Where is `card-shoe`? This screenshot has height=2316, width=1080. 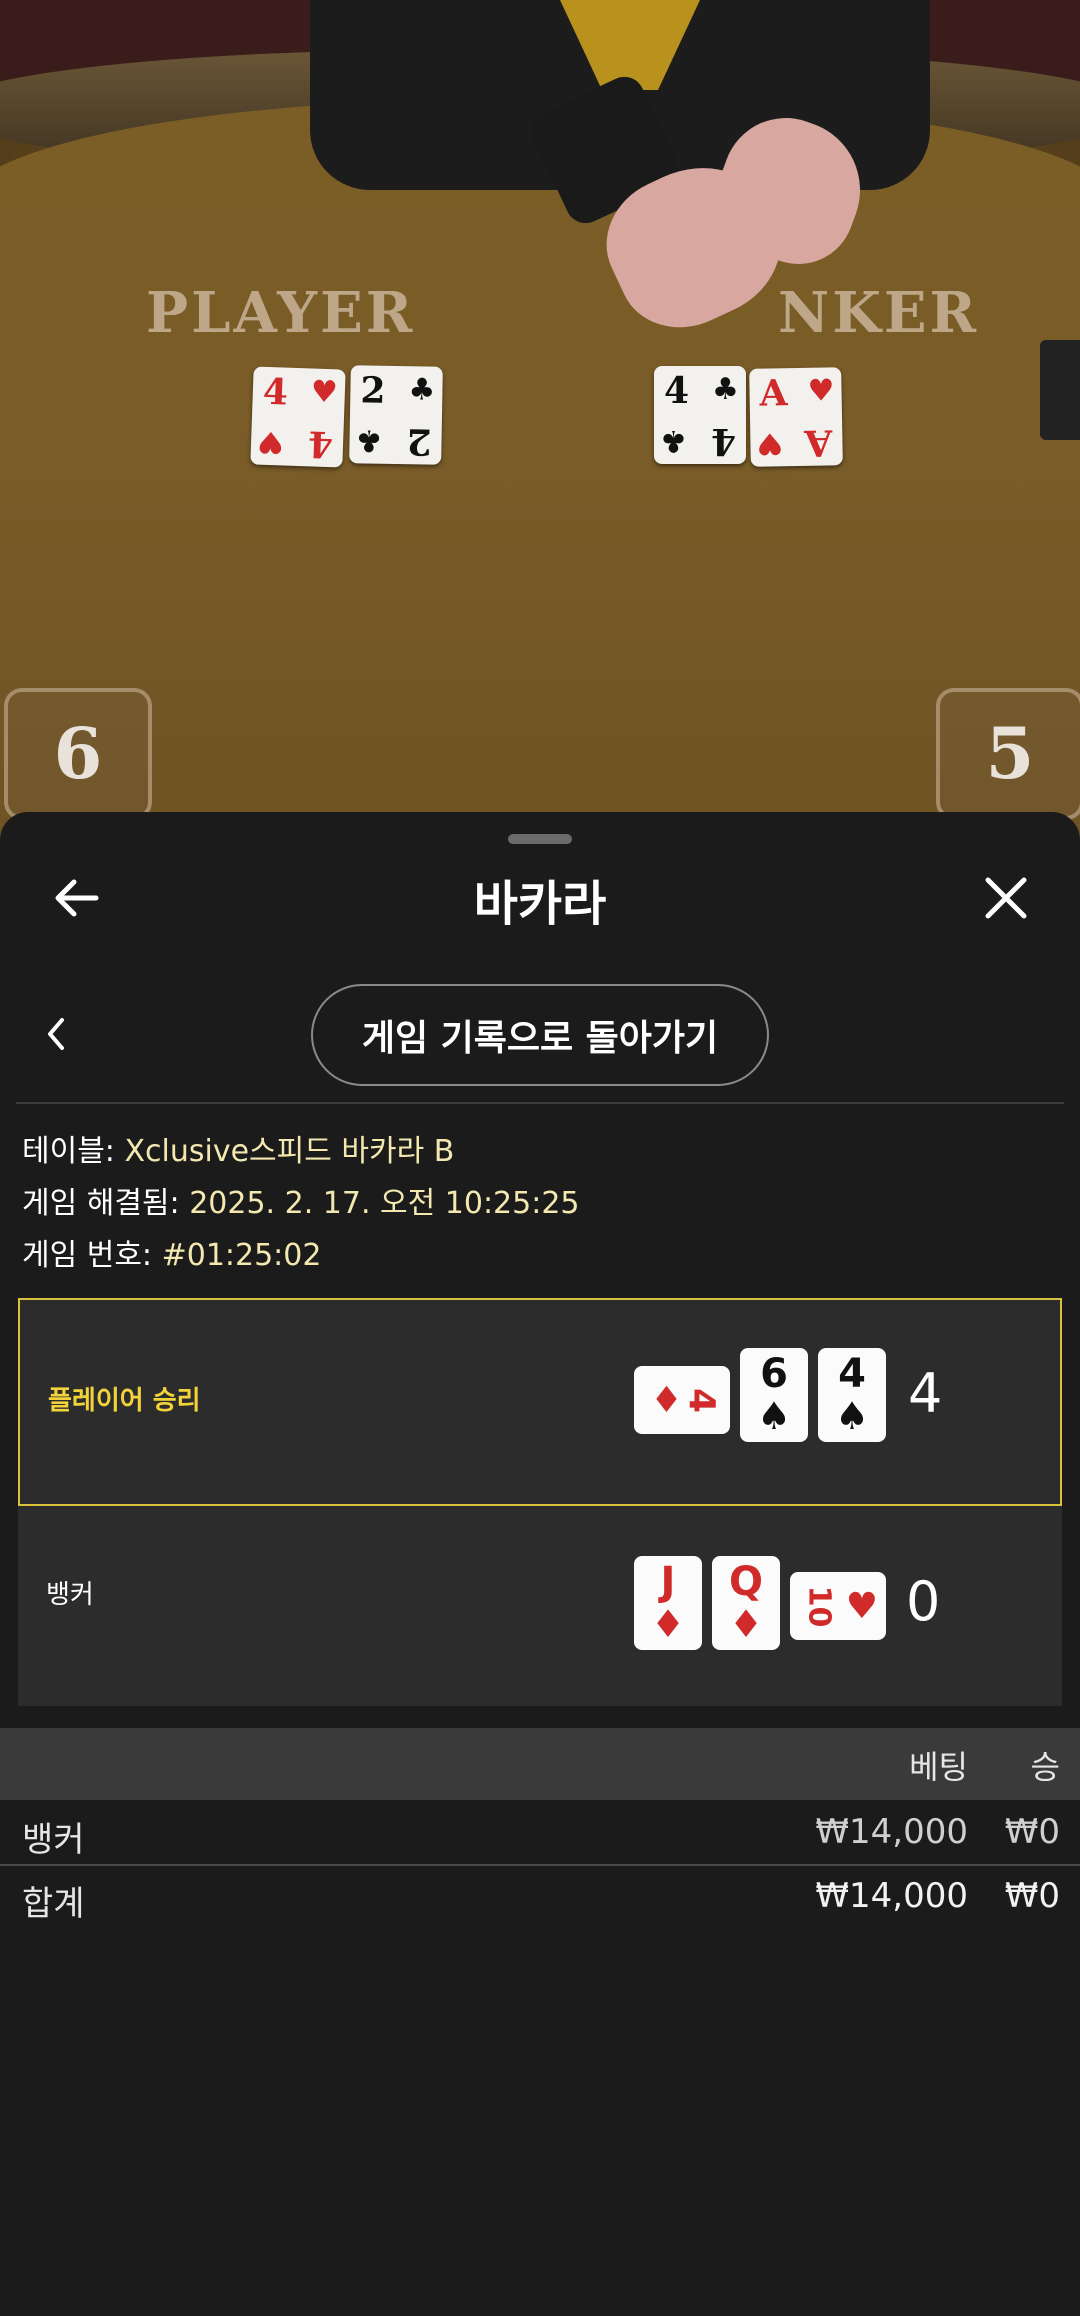 card-shoe is located at coordinates (1060, 390).